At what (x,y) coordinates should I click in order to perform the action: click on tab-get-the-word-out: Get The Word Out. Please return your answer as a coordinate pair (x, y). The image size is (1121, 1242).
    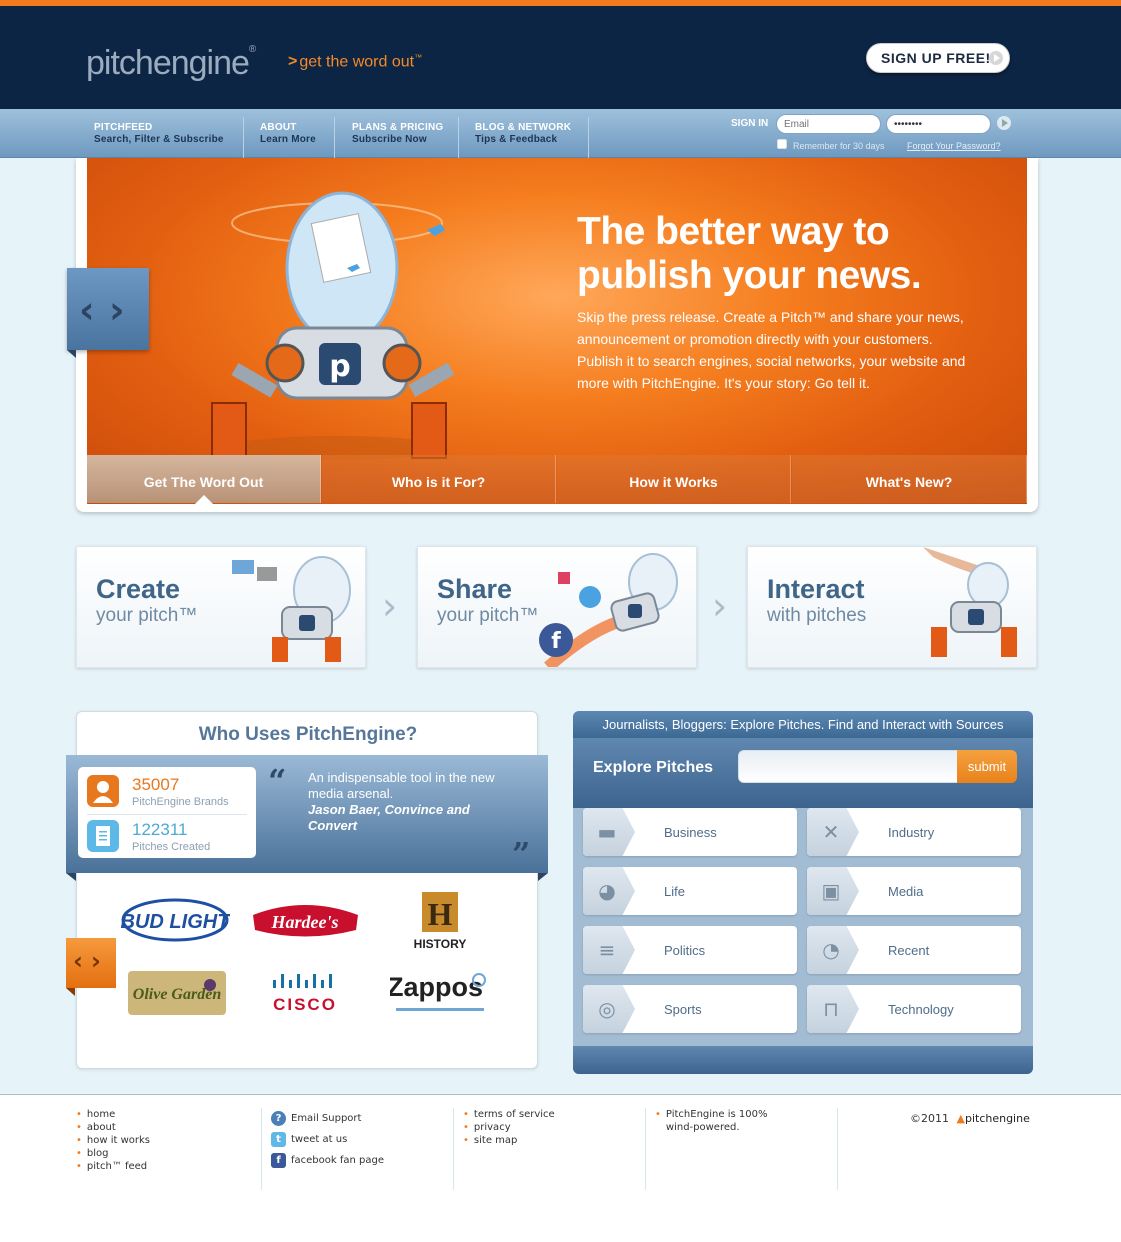
    Looking at the image, I should click on (204, 479).